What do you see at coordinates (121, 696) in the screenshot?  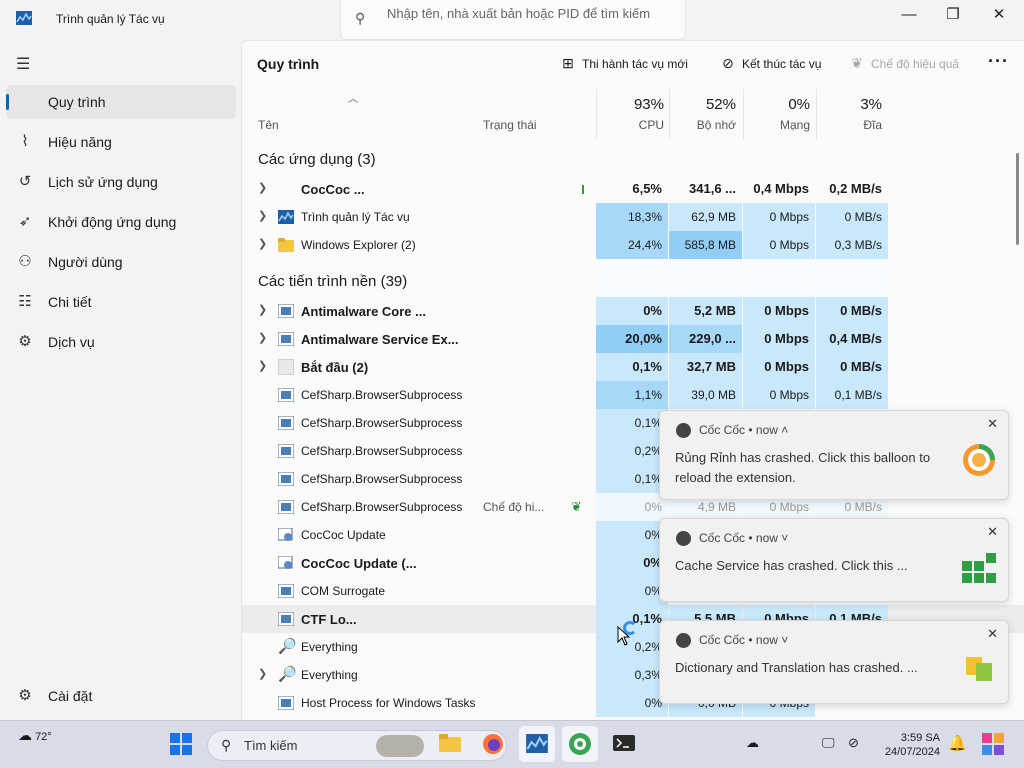 I see `settings-button: ⚙ Cài đặt` at bounding box center [121, 696].